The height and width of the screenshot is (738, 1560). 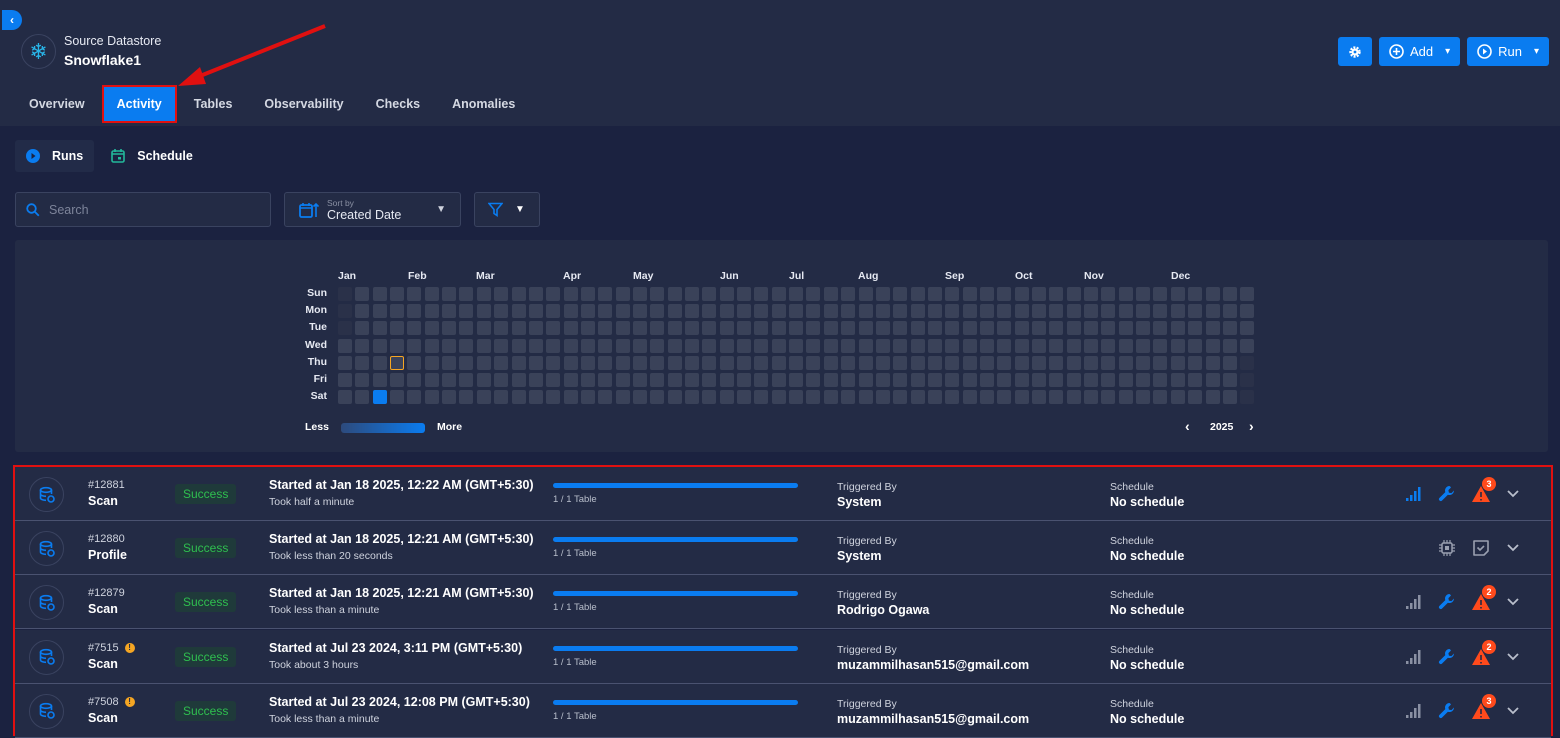 I want to click on sort-dropdown: Sort by Created Date ▼, so click(x=372, y=209).